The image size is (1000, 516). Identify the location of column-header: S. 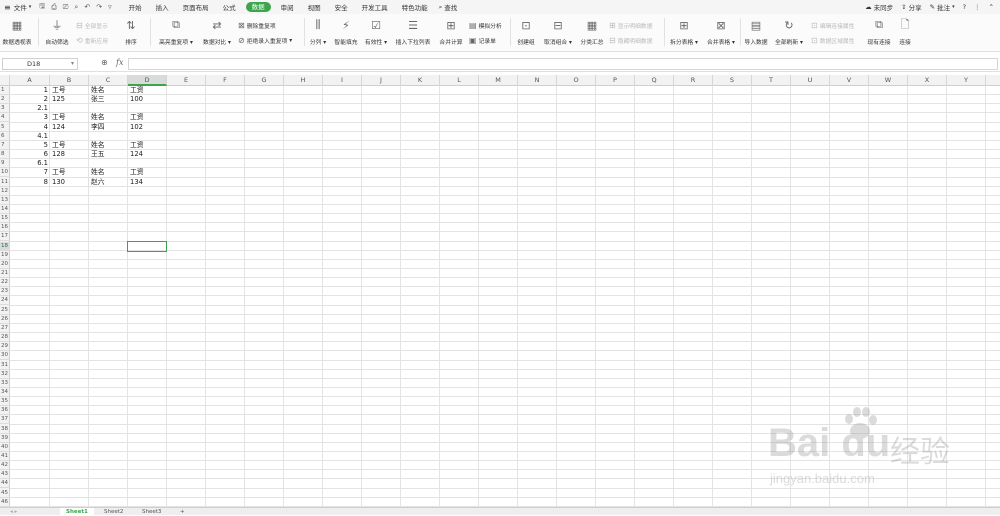
(732, 80).